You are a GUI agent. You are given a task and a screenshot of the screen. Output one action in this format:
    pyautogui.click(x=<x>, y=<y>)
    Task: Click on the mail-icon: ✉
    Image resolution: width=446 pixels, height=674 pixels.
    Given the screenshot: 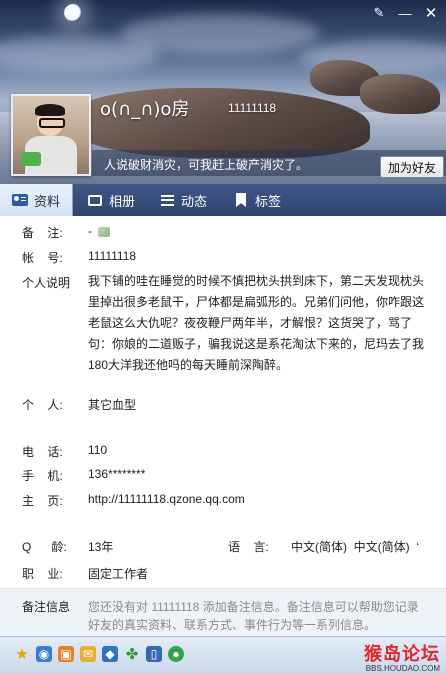 What is the action you would take?
    pyautogui.click(x=88, y=654)
    